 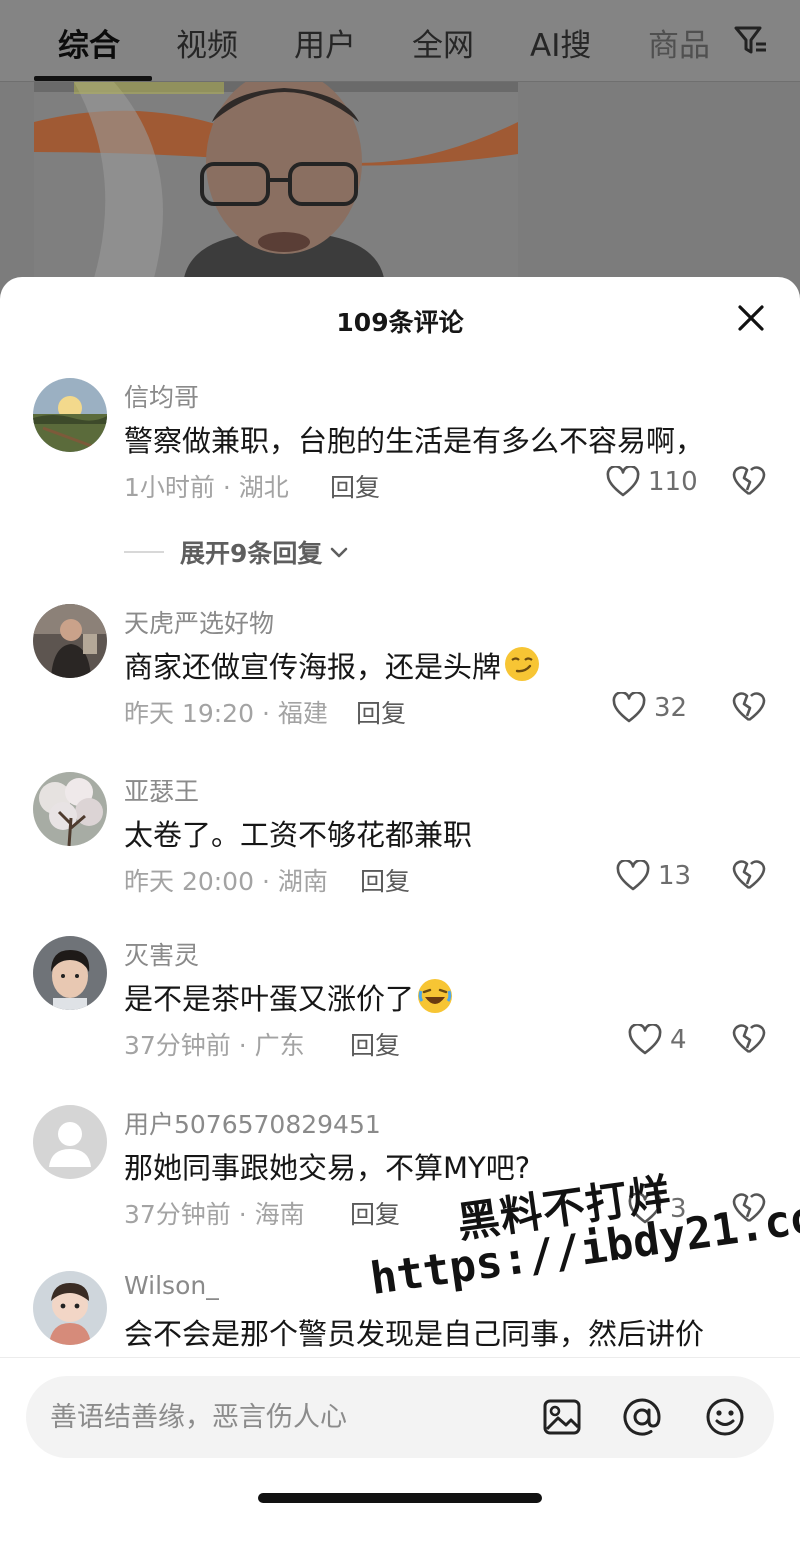 I want to click on comment-username: 天虎严选好物, so click(x=199, y=622).